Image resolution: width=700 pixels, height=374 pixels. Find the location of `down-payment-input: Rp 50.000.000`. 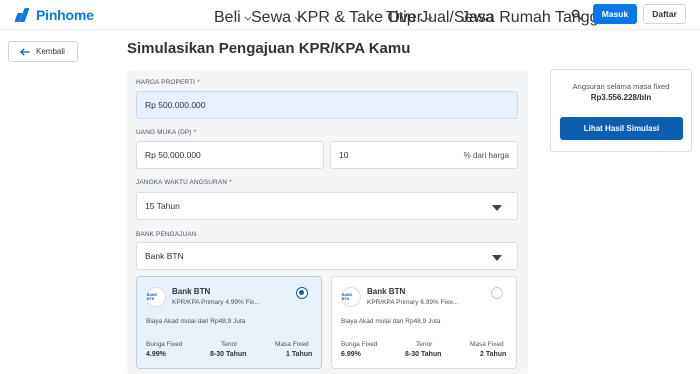

down-payment-input: Rp 50.000.000 is located at coordinates (230, 155).